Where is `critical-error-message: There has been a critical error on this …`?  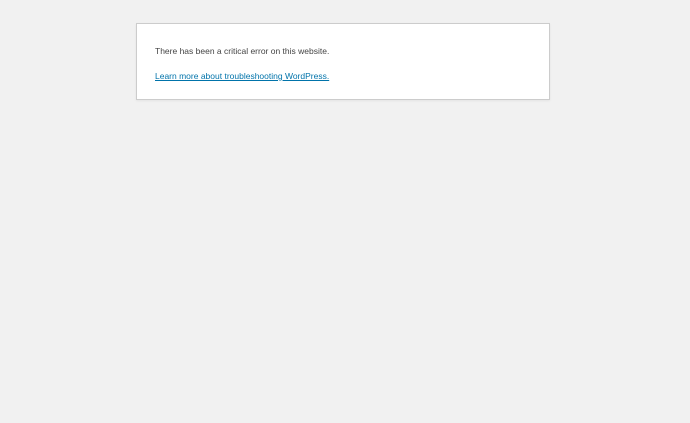
critical-error-message: There has been a critical error on this … is located at coordinates (242, 51).